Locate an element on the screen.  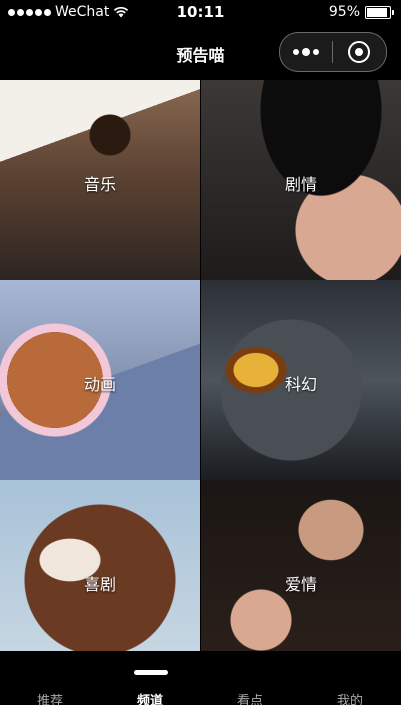
status-right: 95% is located at coordinates (361, 12).